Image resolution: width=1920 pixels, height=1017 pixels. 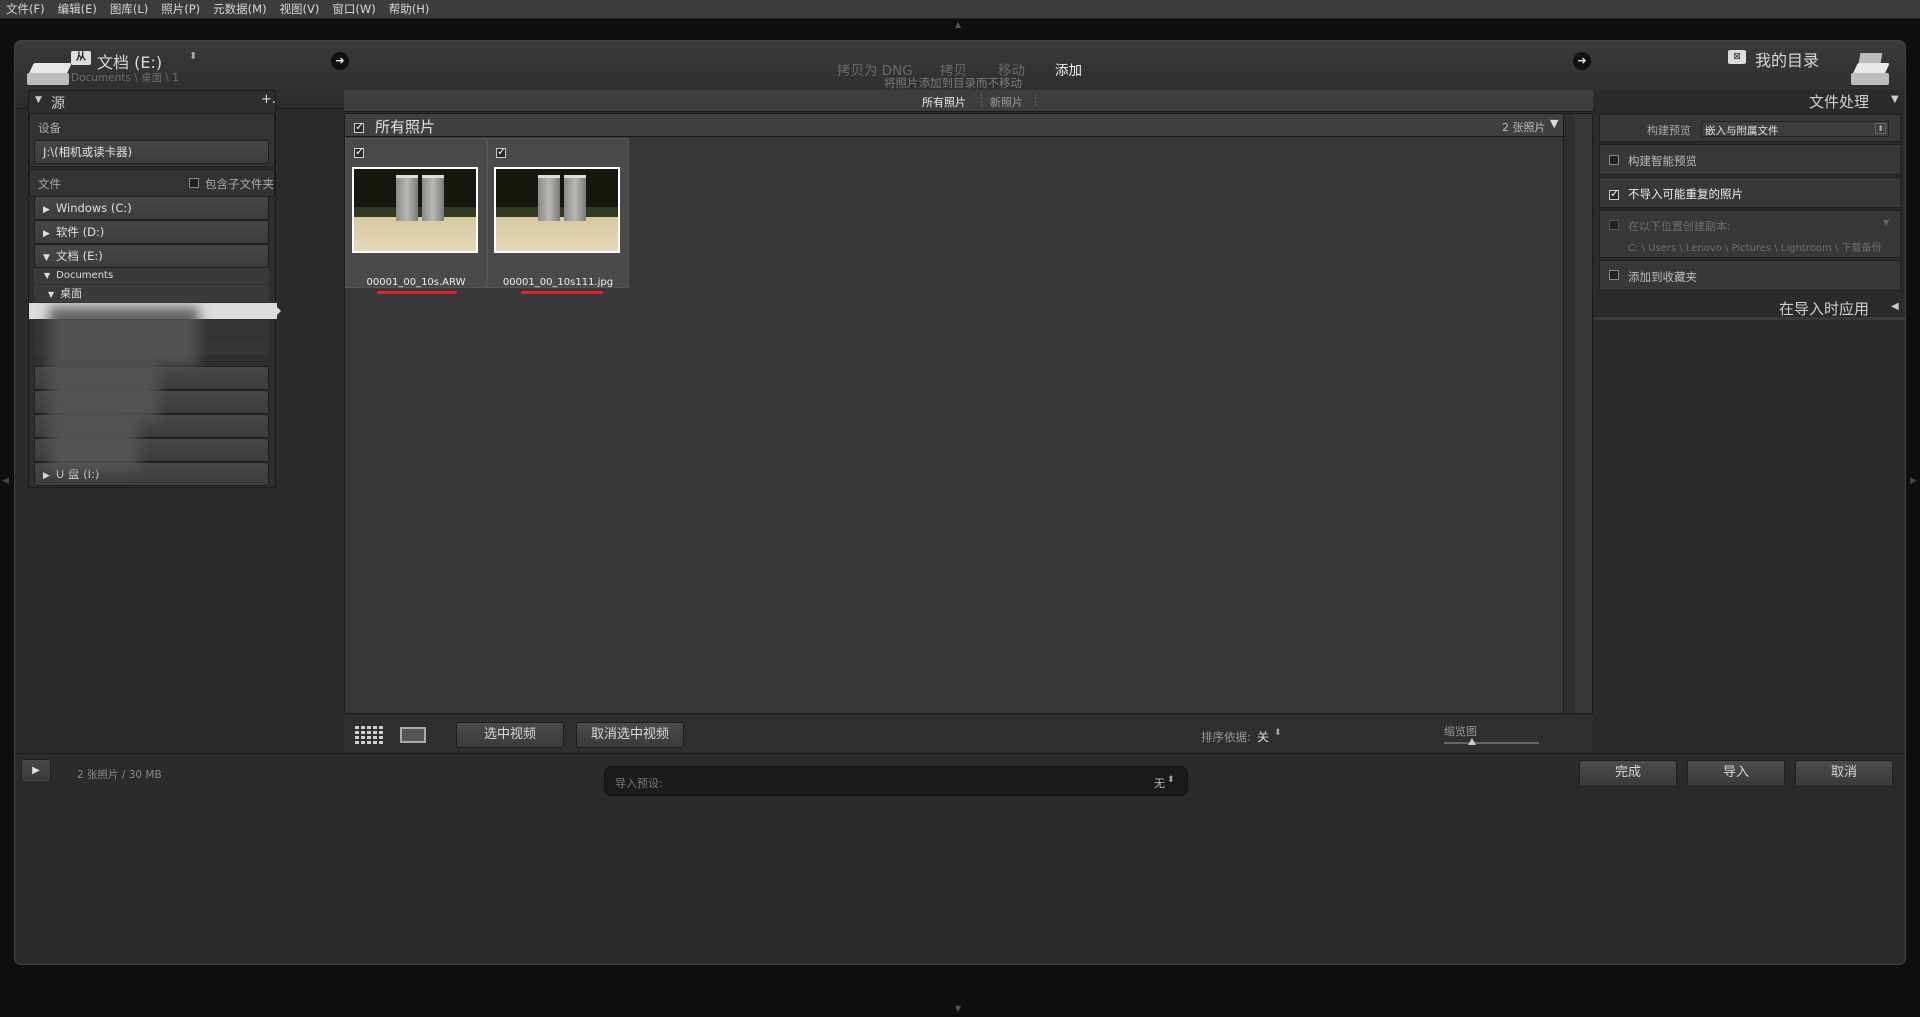 What do you see at coordinates (239, 9) in the screenshot?
I see `menu-metadata: 元数据(M)` at bounding box center [239, 9].